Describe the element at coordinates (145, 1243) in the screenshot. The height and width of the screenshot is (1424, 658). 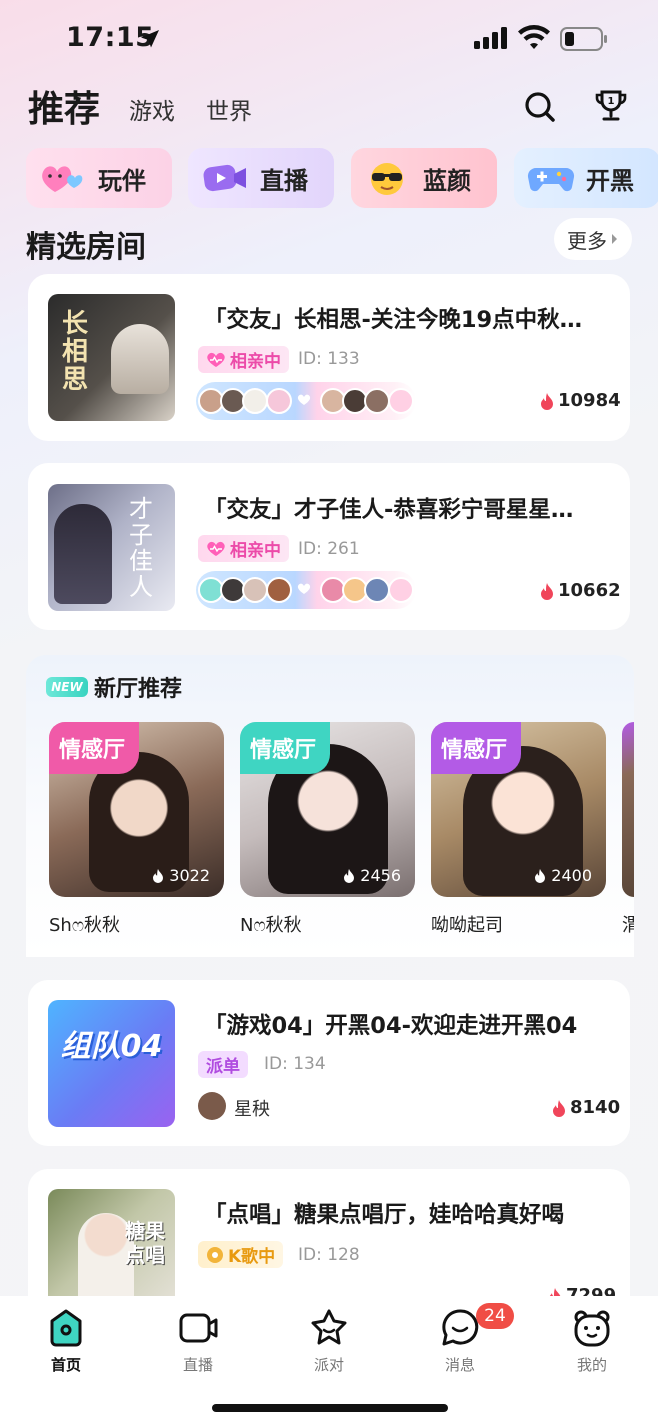
I see `cover-text: 糖果点唱` at that location.